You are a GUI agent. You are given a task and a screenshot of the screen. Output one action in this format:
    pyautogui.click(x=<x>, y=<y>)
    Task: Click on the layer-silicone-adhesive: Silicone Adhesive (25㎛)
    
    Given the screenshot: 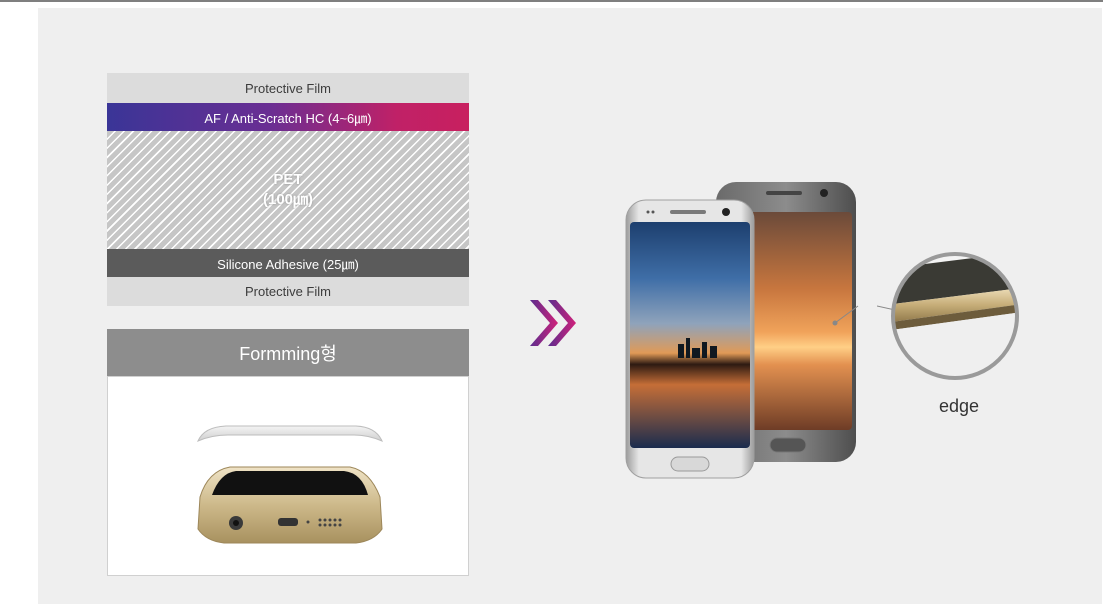 What is the action you would take?
    pyautogui.click(x=288, y=263)
    